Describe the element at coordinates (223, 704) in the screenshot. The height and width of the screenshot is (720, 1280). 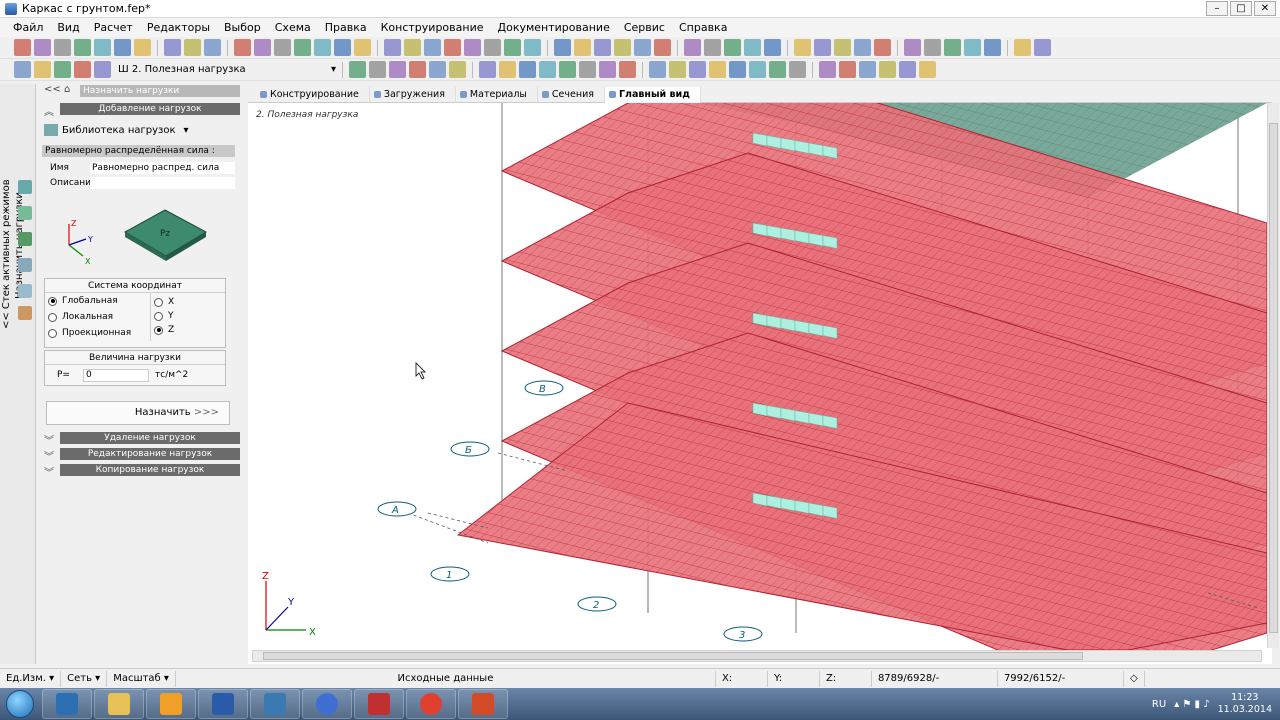
I see `taskbar-word` at that location.